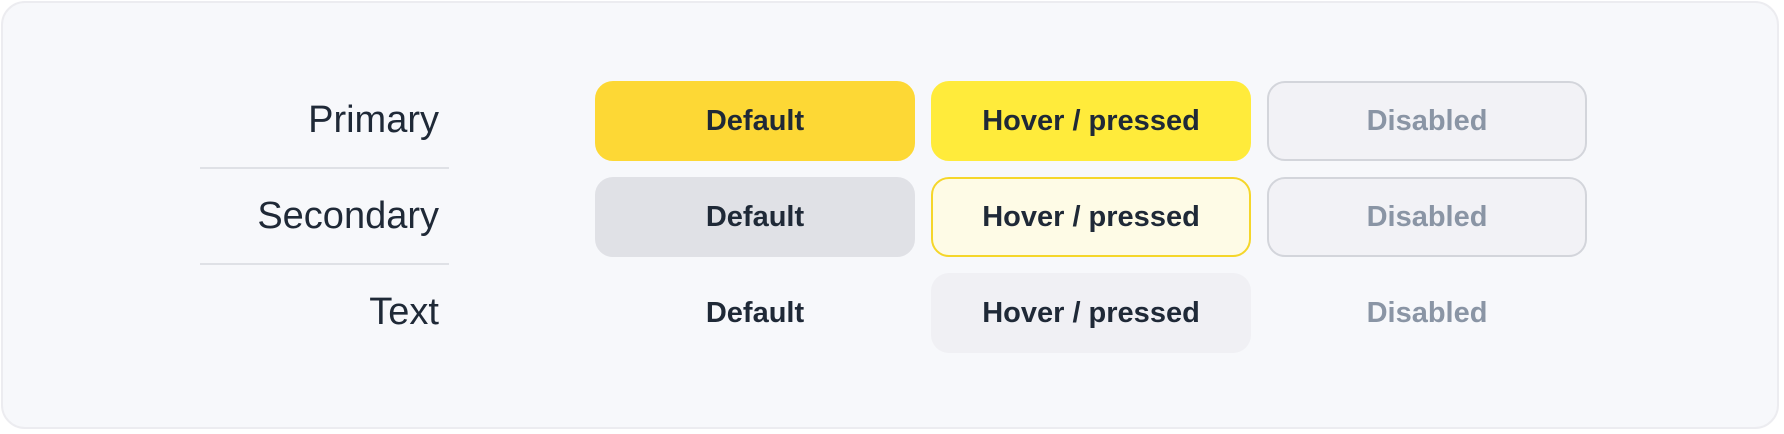 Image resolution: width=1784 pixels, height=434 pixels. Describe the element at coordinates (348, 216) in the screenshot. I see `row-label-secondary: Secondary` at that location.